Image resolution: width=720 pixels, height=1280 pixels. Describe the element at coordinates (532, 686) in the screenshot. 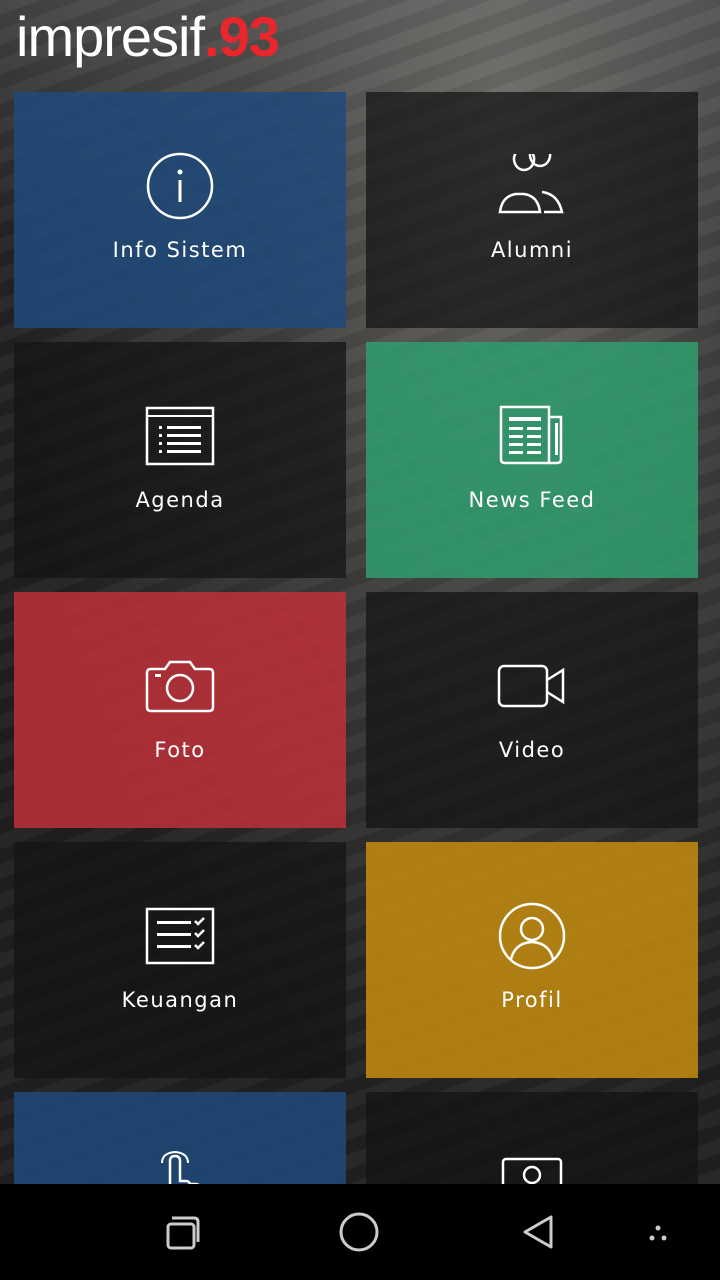

I see `video-camera-icon` at that location.